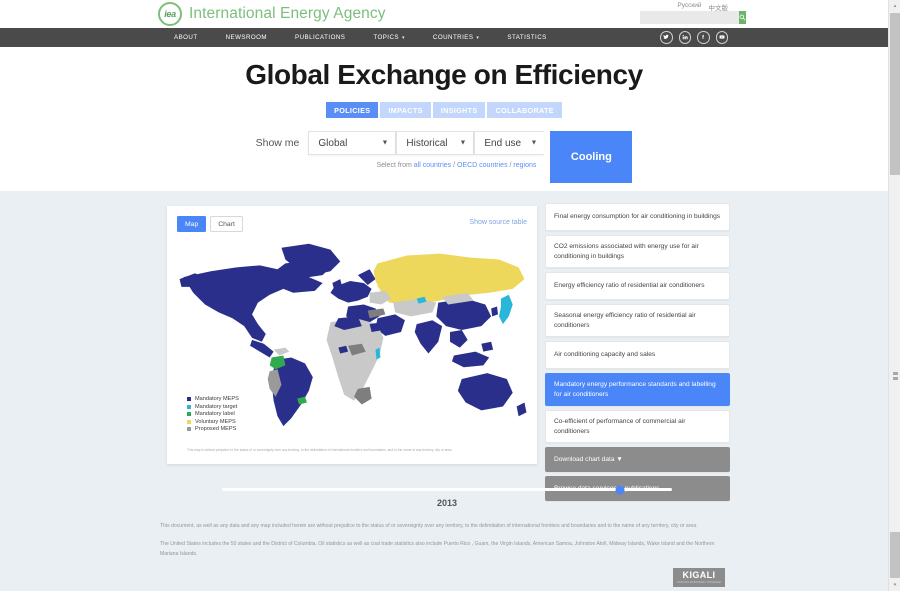  I want to click on nav-label: PUBLICATIONS, so click(320, 37).